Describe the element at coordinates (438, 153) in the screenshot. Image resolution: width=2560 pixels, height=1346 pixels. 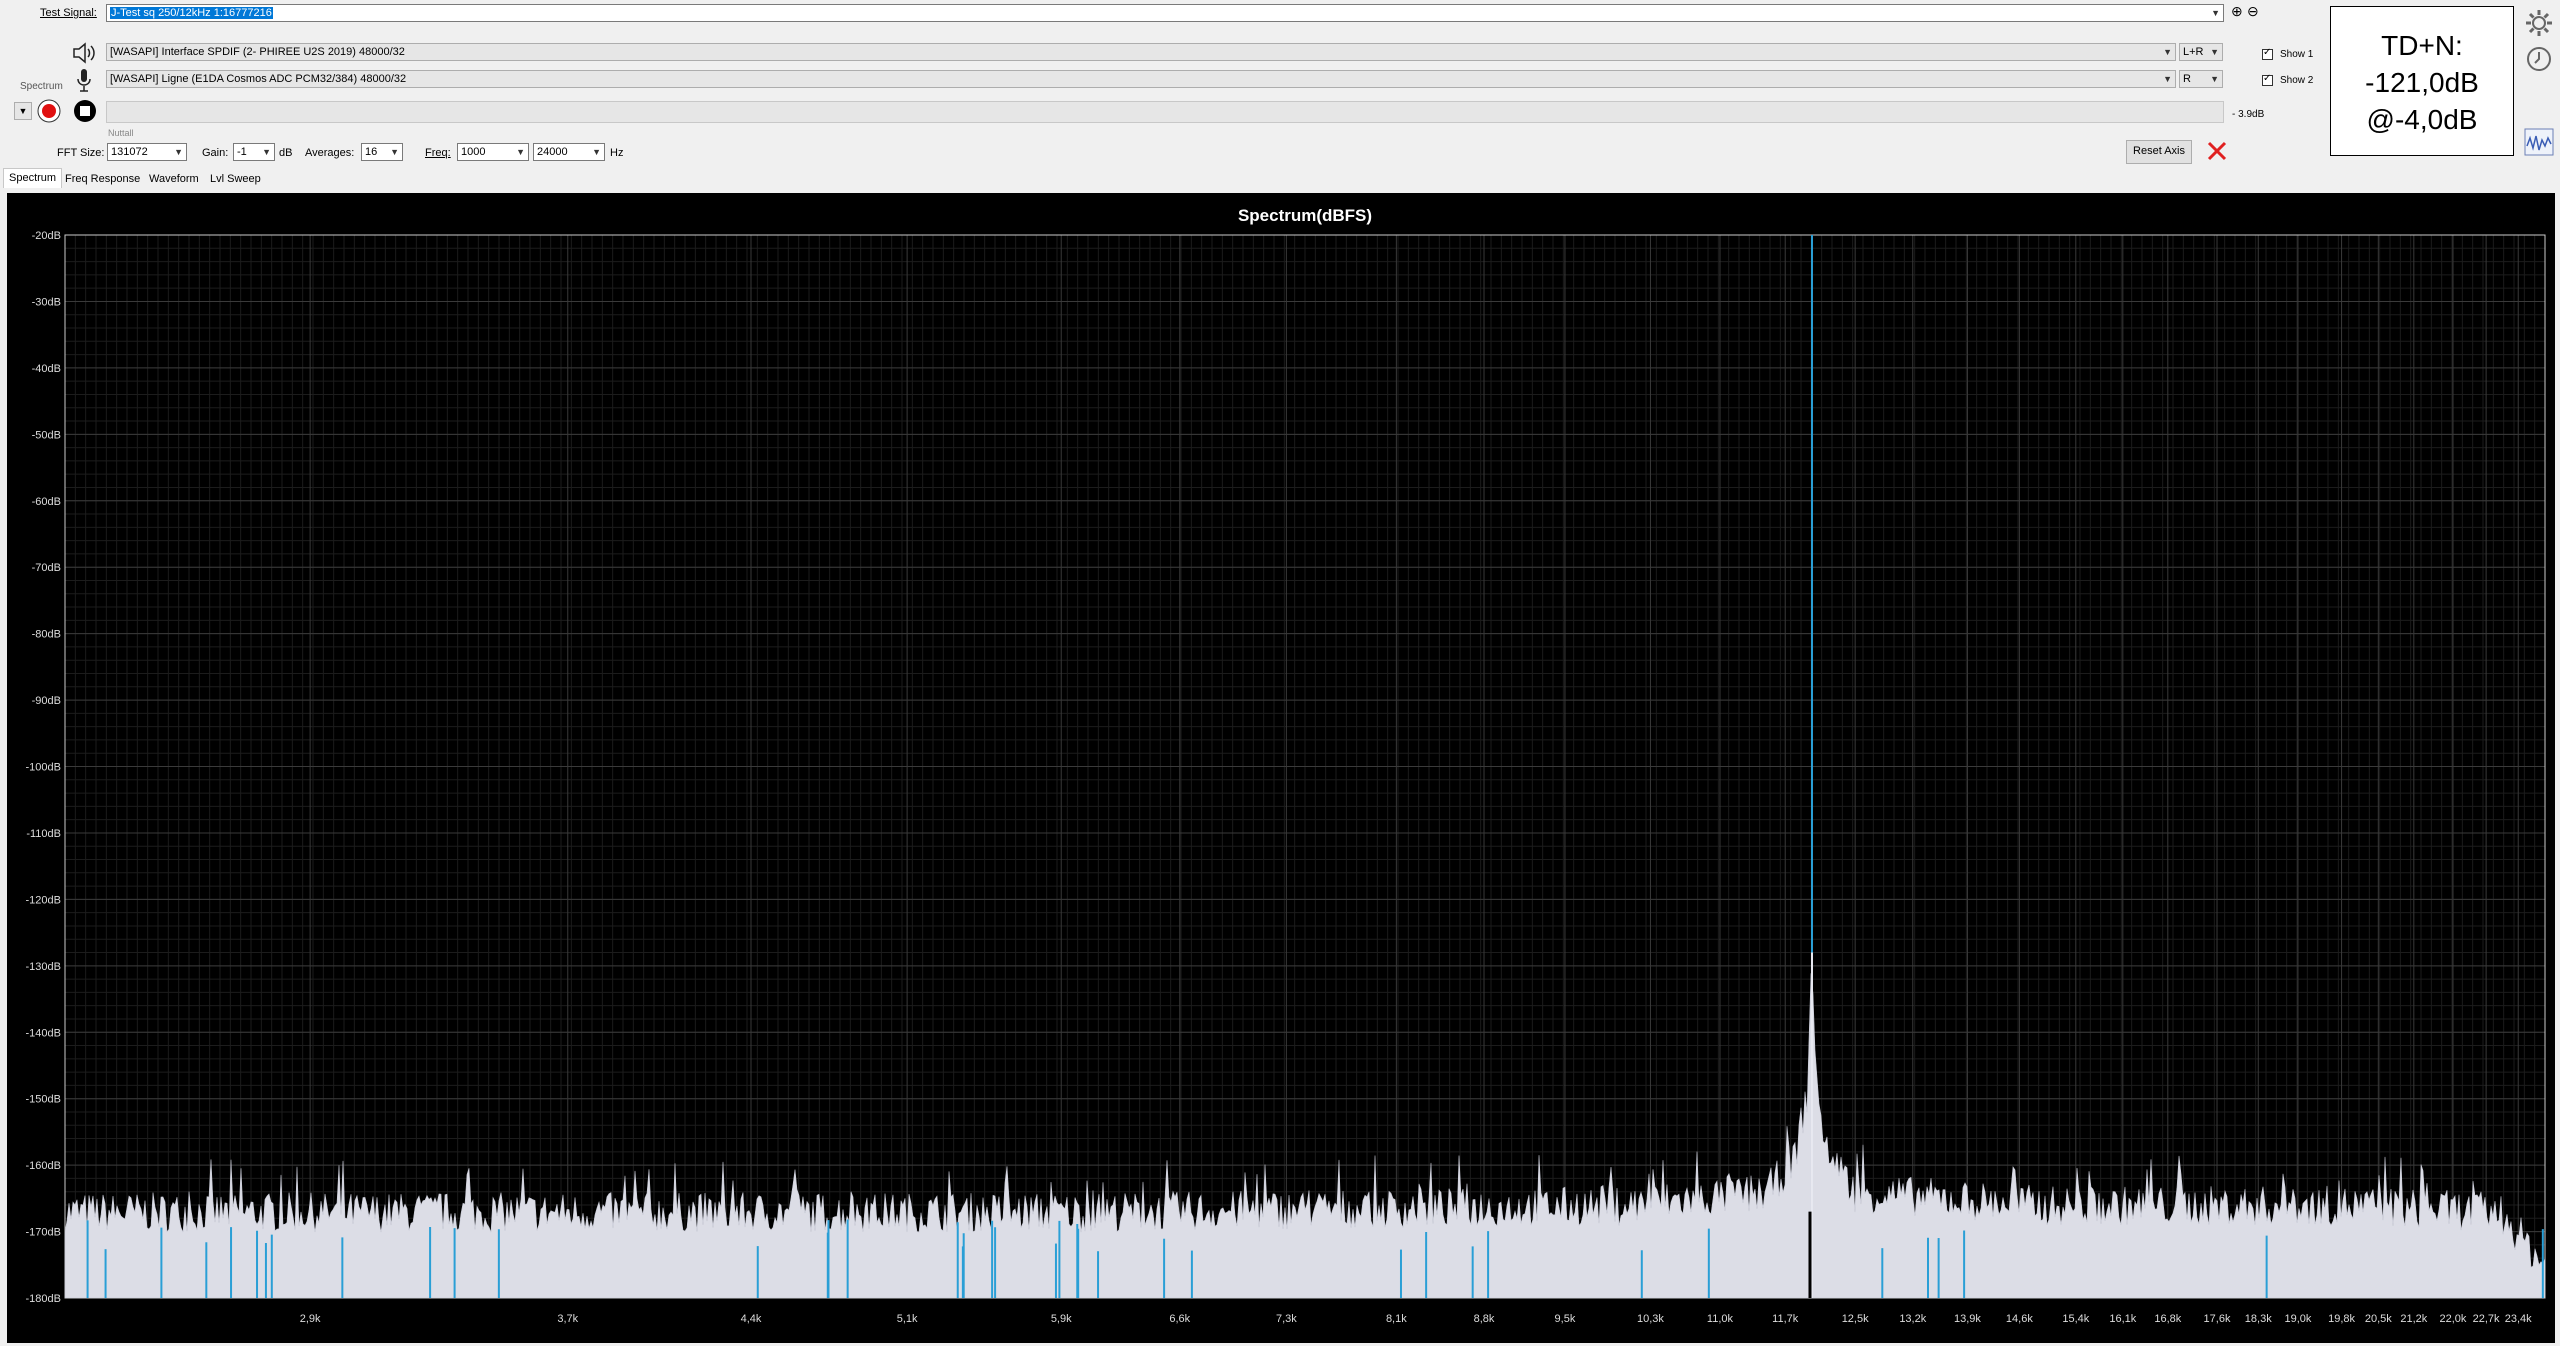
I see `freq-label: Freq:` at that location.